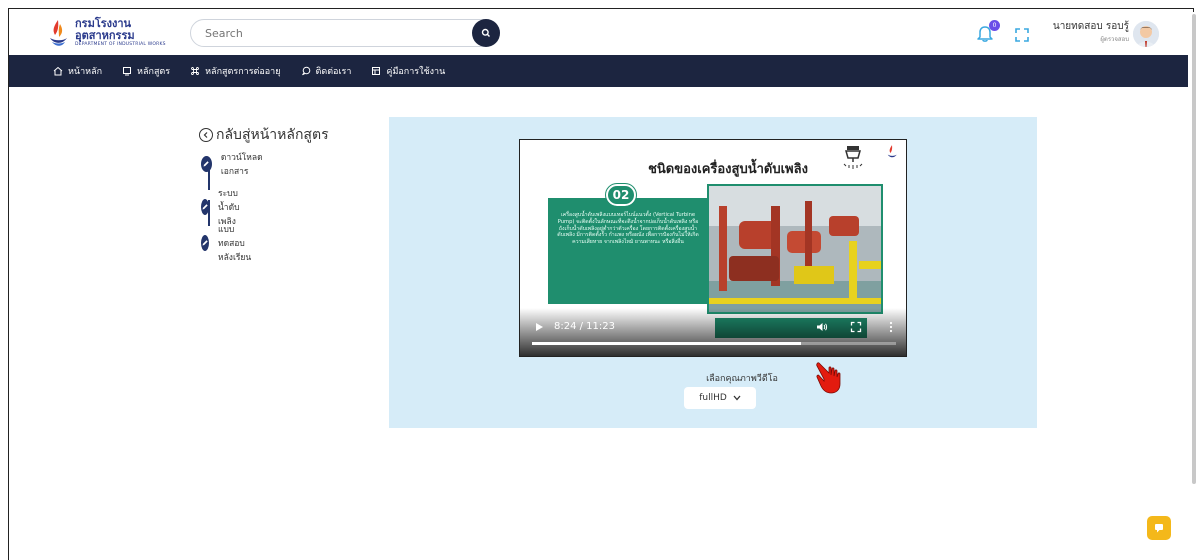  Describe the element at coordinates (742, 379) in the screenshot. I see `quality-label: เลือกคุณภาพวีดีโอ` at that location.